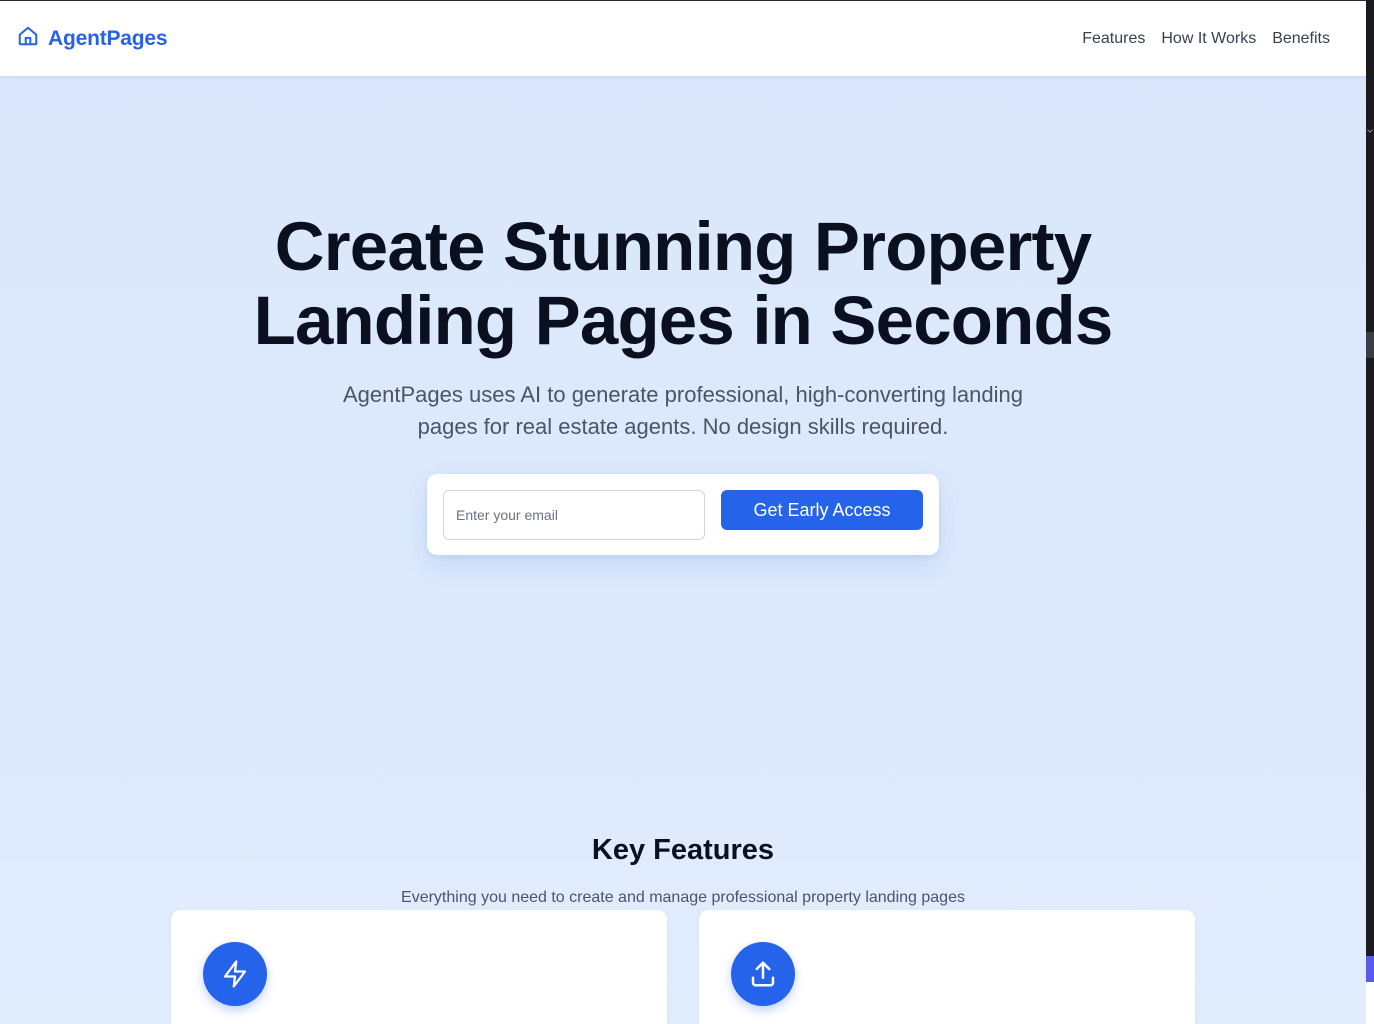 The width and height of the screenshot is (1374, 1024). I want to click on get-early-access-button: Get Early Access, so click(822, 510).